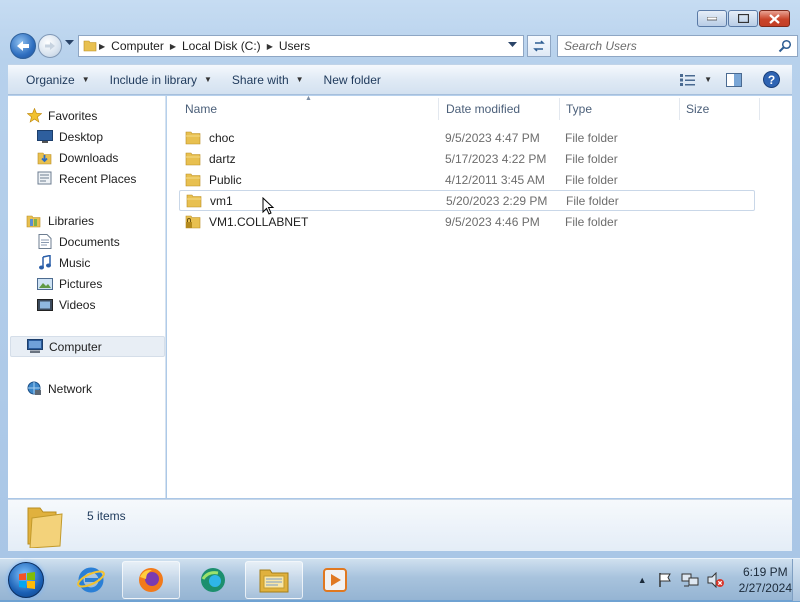 The width and height of the screenshot is (800, 602). I want to click on nav-item-documents: Documents, so click(87, 241).